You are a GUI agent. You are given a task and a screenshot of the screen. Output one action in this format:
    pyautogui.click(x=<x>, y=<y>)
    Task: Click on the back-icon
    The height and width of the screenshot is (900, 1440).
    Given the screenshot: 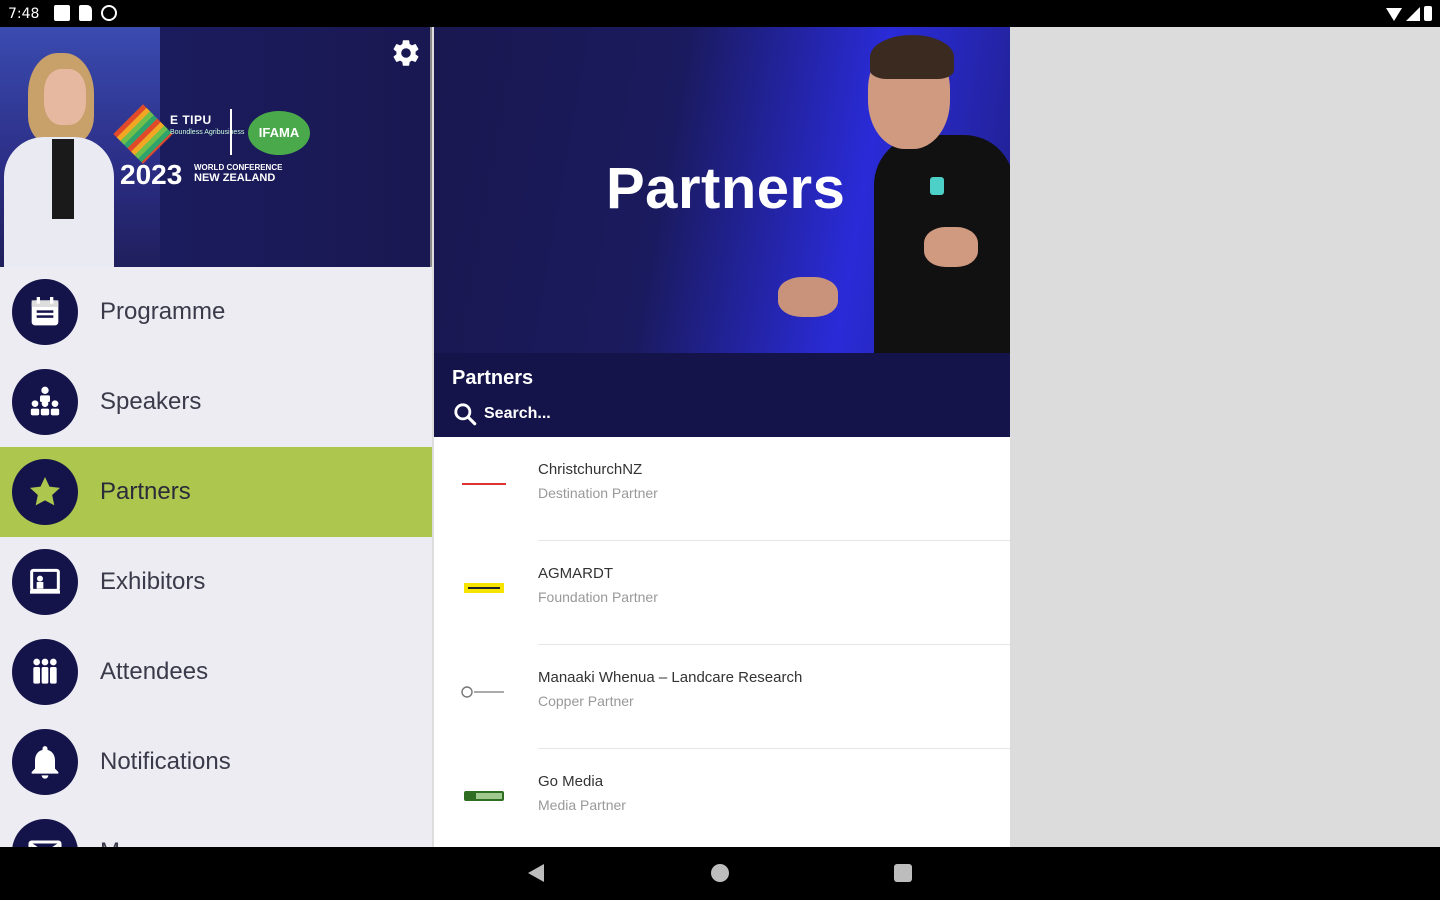 What is the action you would take?
    pyautogui.click(x=536, y=873)
    